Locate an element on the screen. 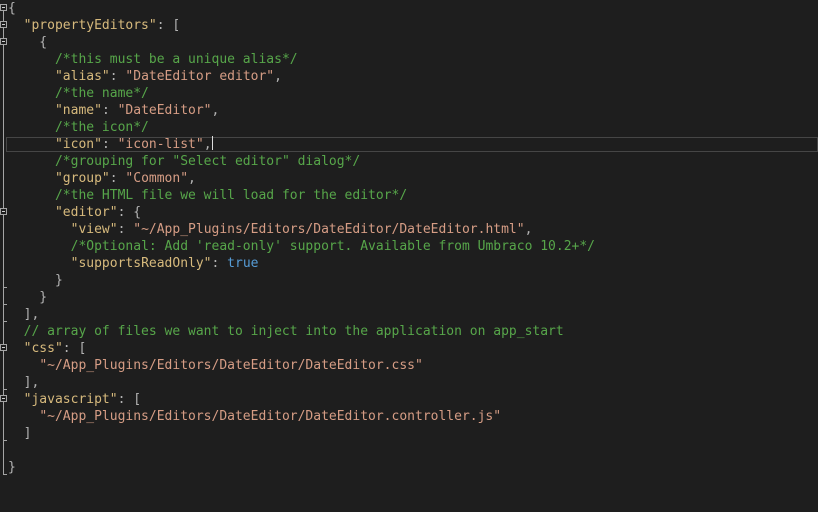 Image resolution: width=818 pixels, height=512 pixels. code-comment: /*the icon*/ is located at coordinates (101, 127).